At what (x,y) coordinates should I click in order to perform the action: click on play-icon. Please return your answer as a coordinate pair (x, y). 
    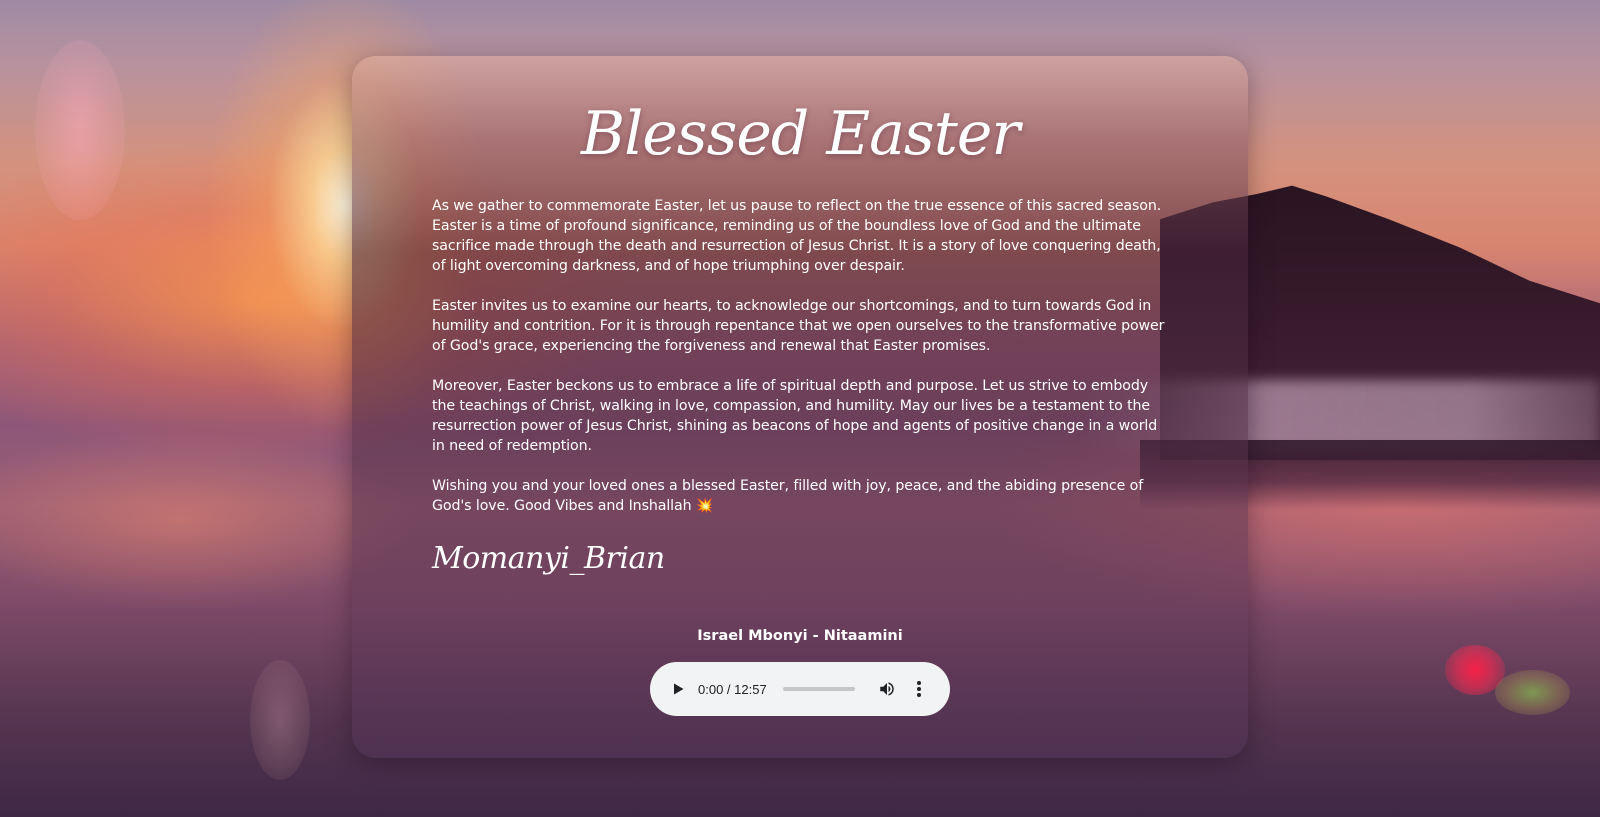
    Looking at the image, I should click on (678, 689).